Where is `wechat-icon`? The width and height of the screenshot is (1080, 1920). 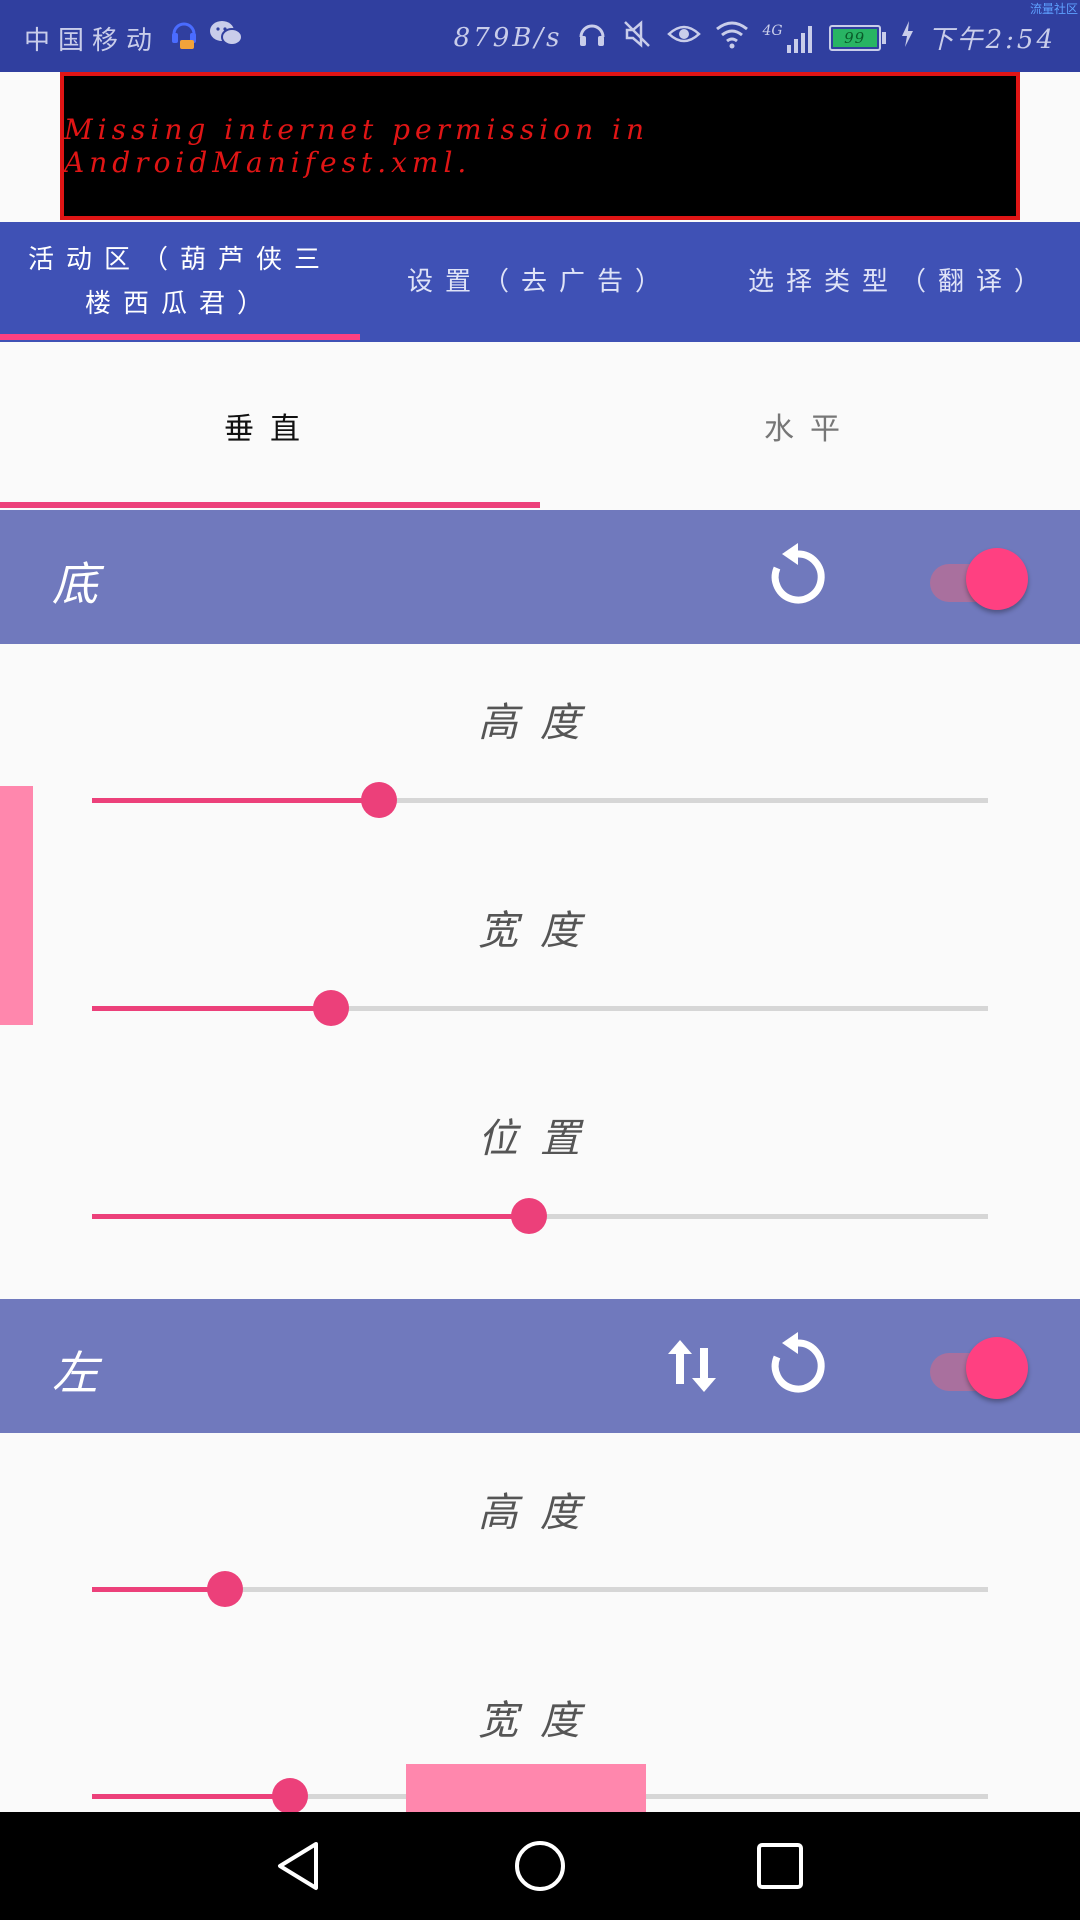 wechat-icon is located at coordinates (226, 38).